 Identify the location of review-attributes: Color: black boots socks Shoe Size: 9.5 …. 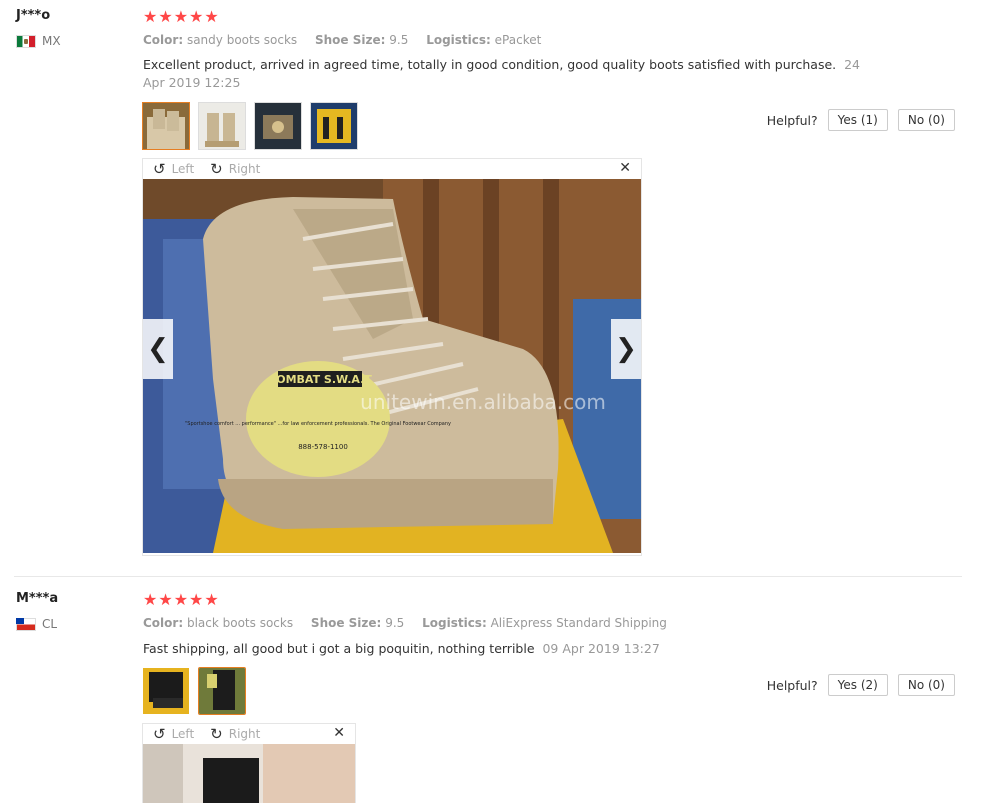
(405, 623).